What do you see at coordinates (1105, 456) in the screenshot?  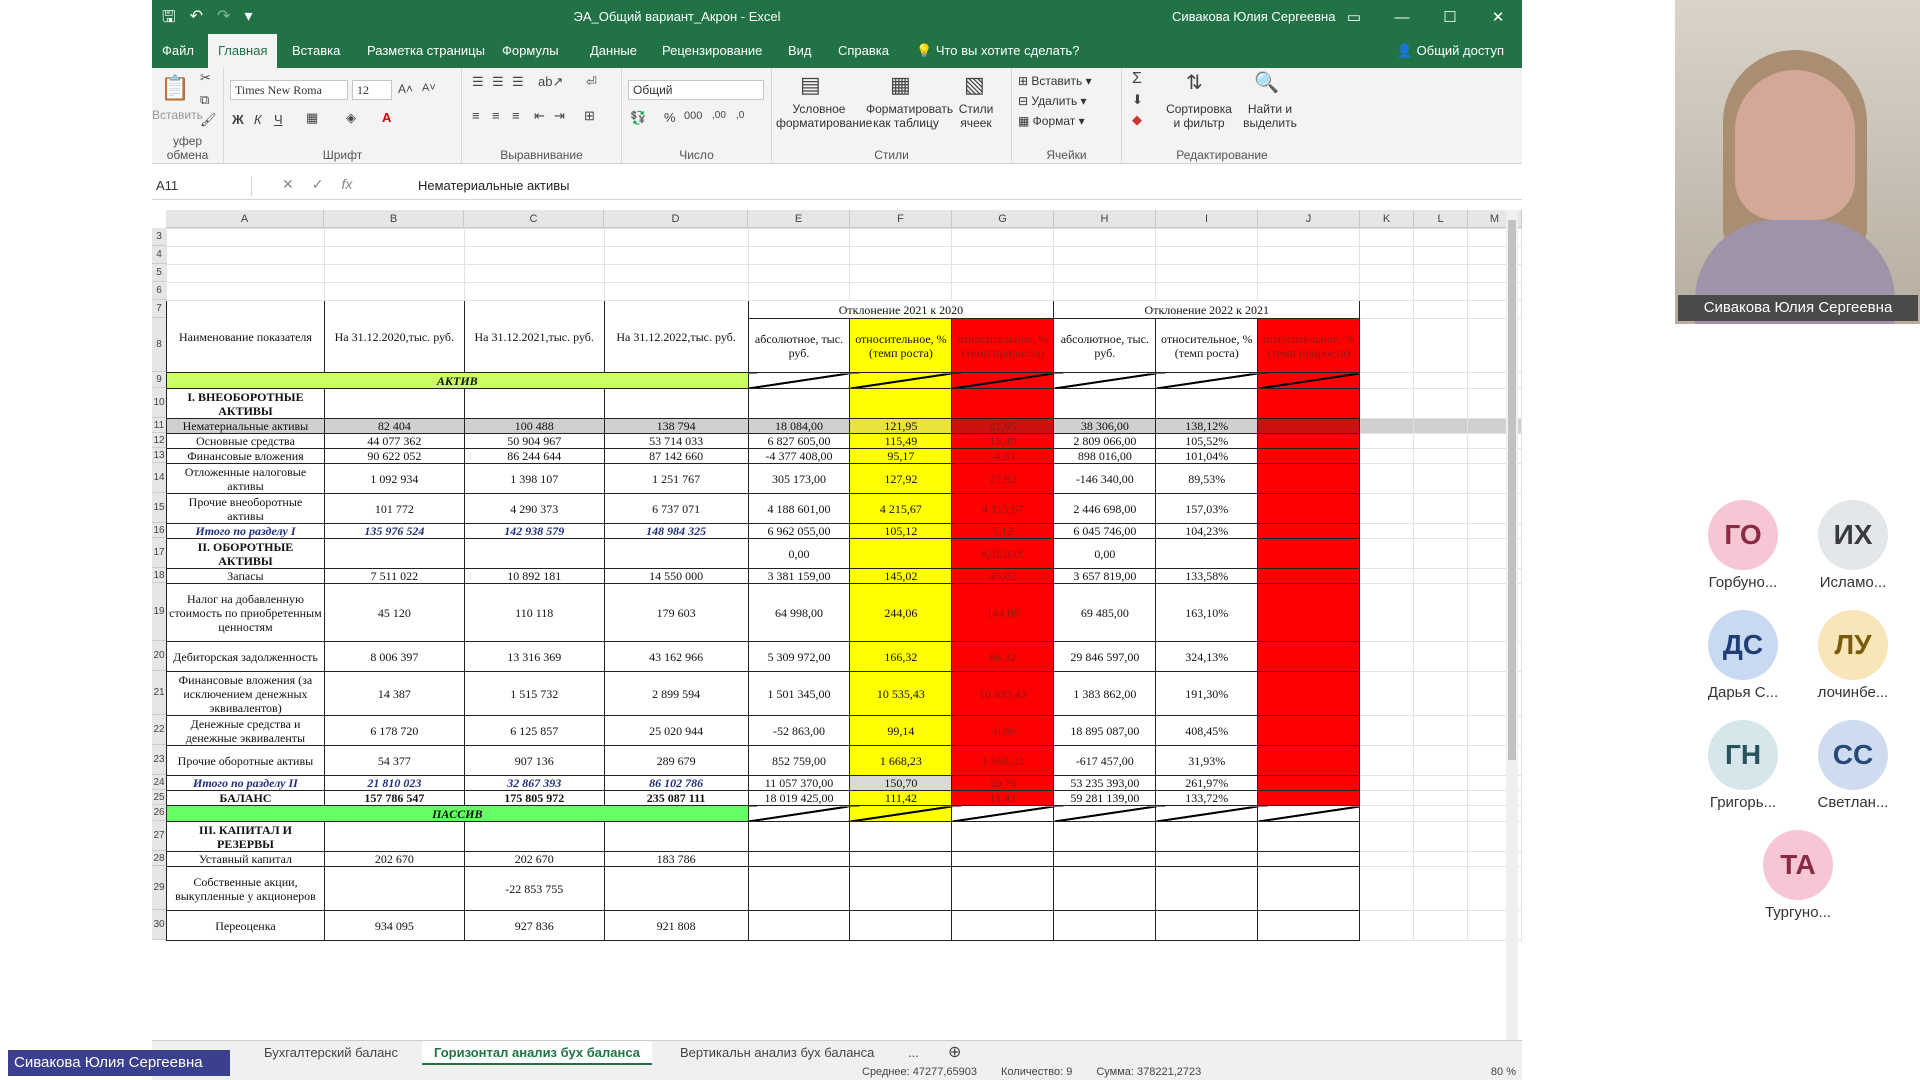 I see `cell: 898 016,00` at bounding box center [1105, 456].